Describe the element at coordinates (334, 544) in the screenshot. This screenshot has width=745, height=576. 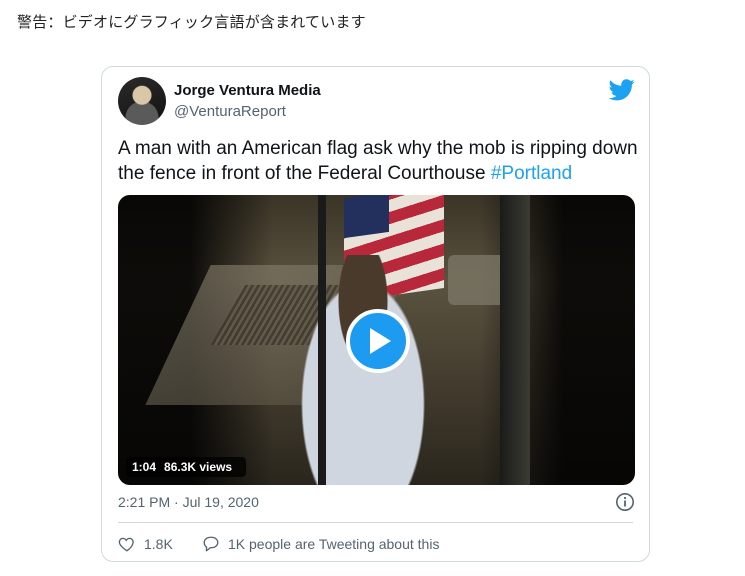
I see `conversation-label: 1K people are Tweeting about this` at that location.